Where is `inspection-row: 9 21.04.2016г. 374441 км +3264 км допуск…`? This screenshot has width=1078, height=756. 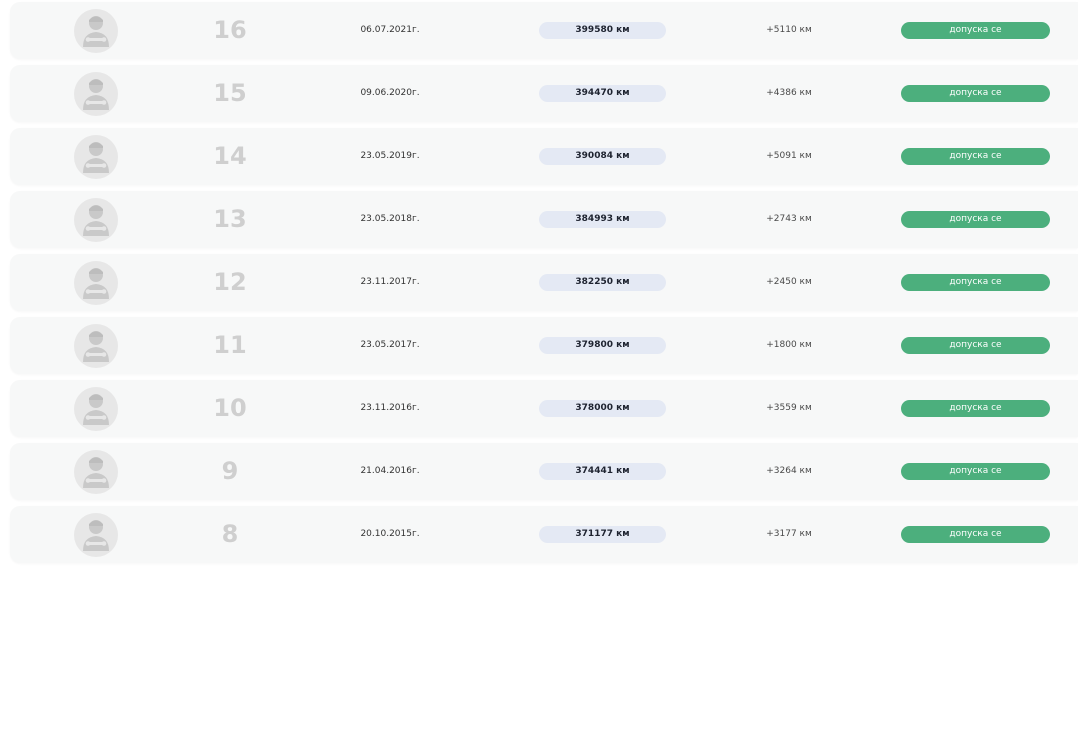
inspection-row: 9 21.04.2016г. 374441 км +3264 км допуск… is located at coordinates (544, 471).